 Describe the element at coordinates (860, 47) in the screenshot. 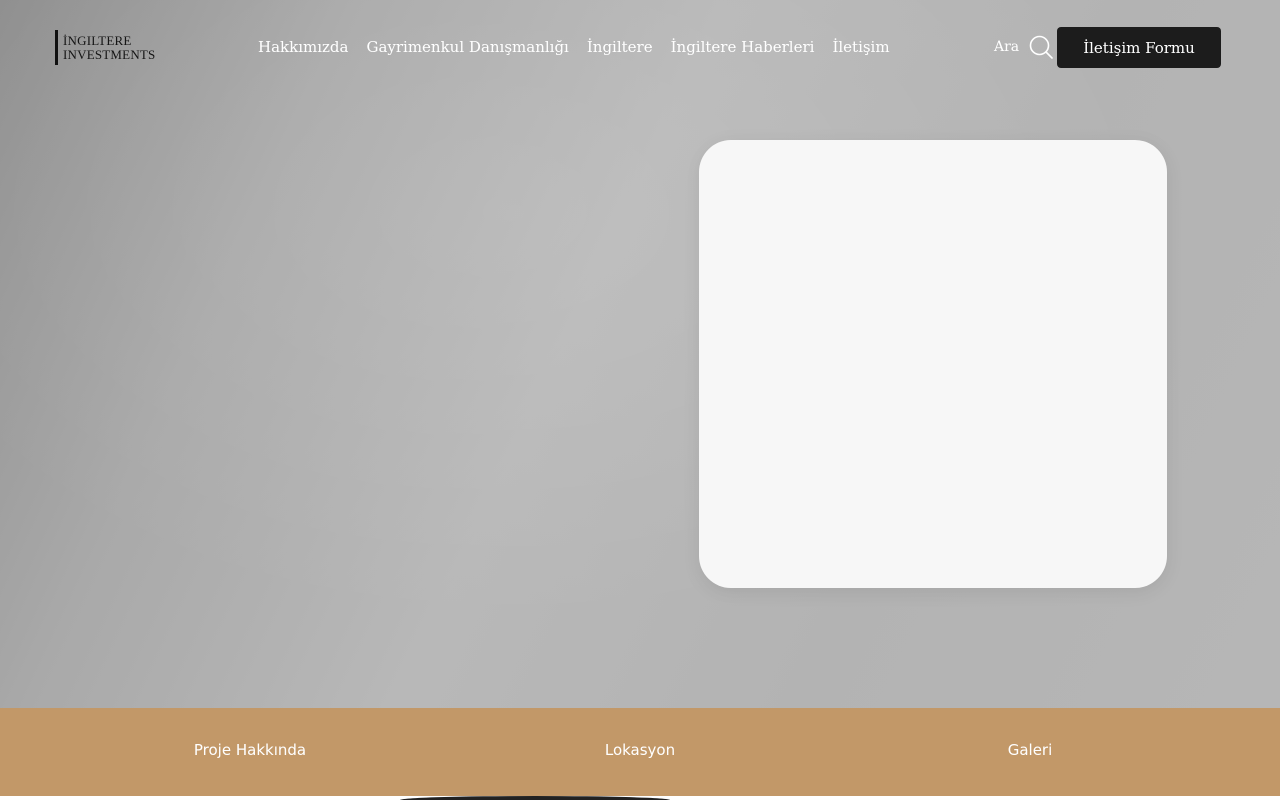

I see `nav-item-iletisim: İletişim` at that location.